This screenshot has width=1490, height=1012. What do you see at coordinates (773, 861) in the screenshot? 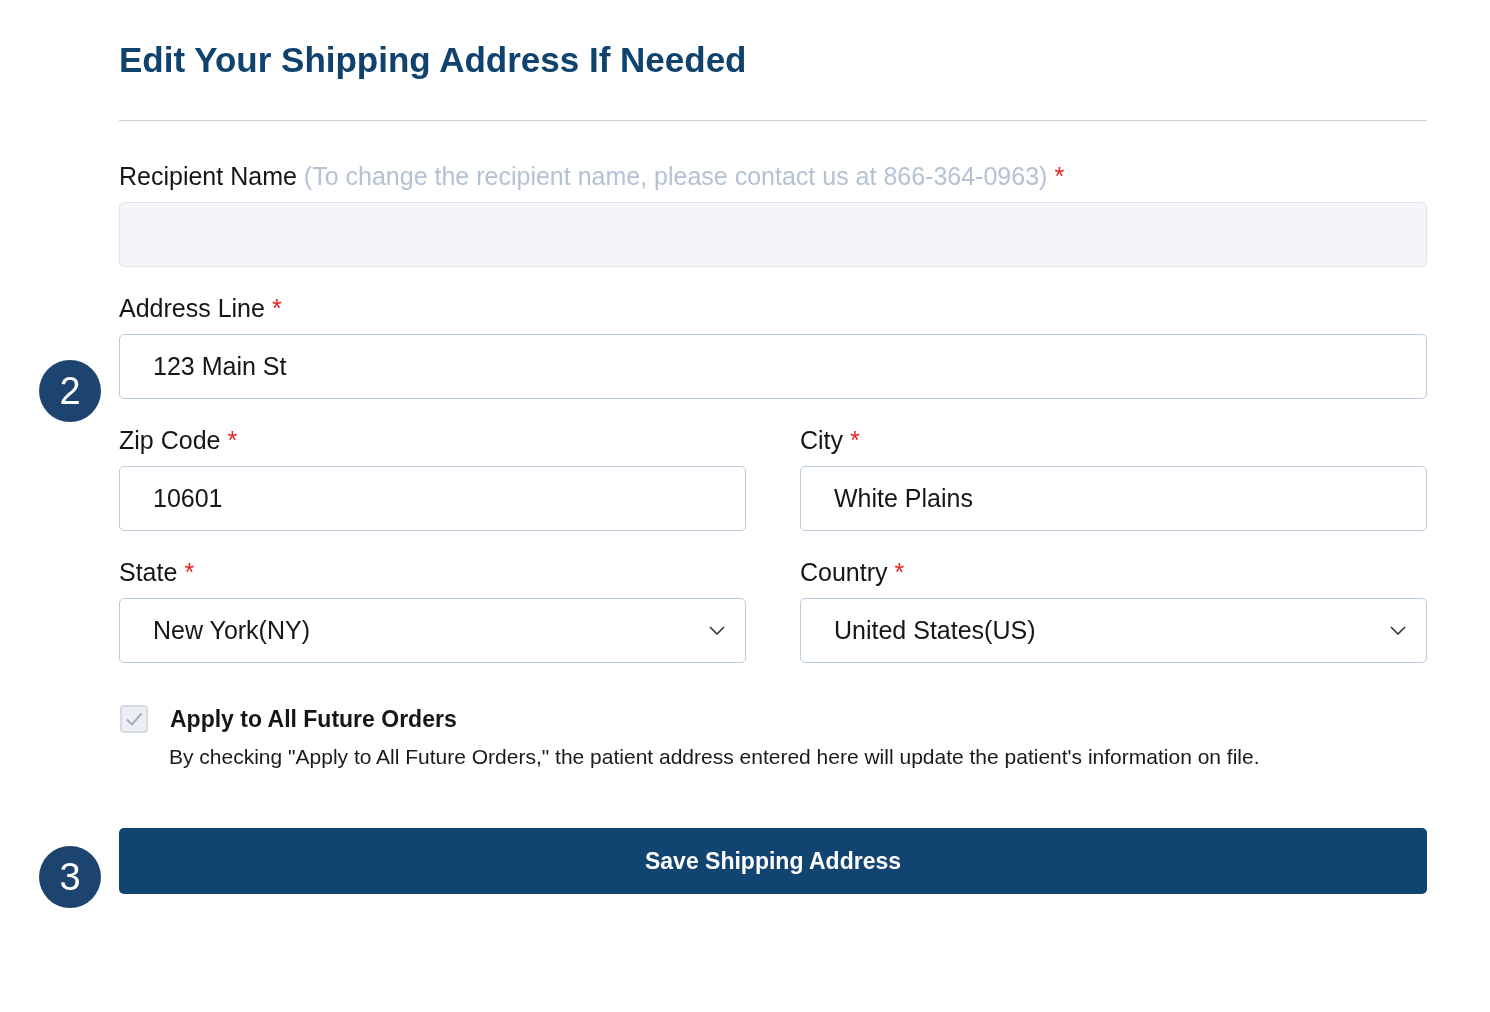
I see `save-button: Save Shipping Address` at bounding box center [773, 861].